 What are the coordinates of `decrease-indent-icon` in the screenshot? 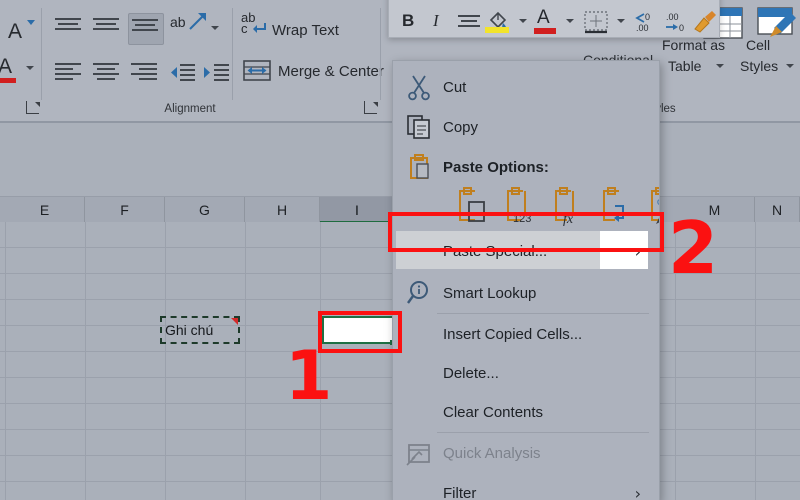 It's located at (182, 73).